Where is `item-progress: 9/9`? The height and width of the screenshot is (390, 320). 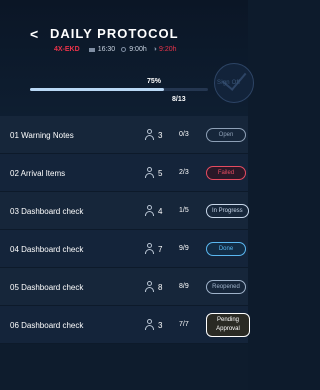
item-progress: 9/9 is located at coordinates (184, 248).